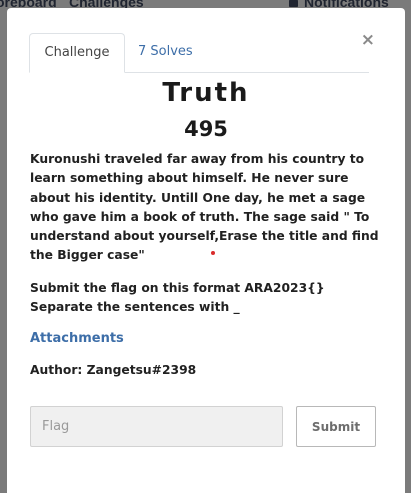  What do you see at coordinates (165, 53) in the screenshot?
I see `tab-solves: 7 Solves` at bounding box center [165, 53].